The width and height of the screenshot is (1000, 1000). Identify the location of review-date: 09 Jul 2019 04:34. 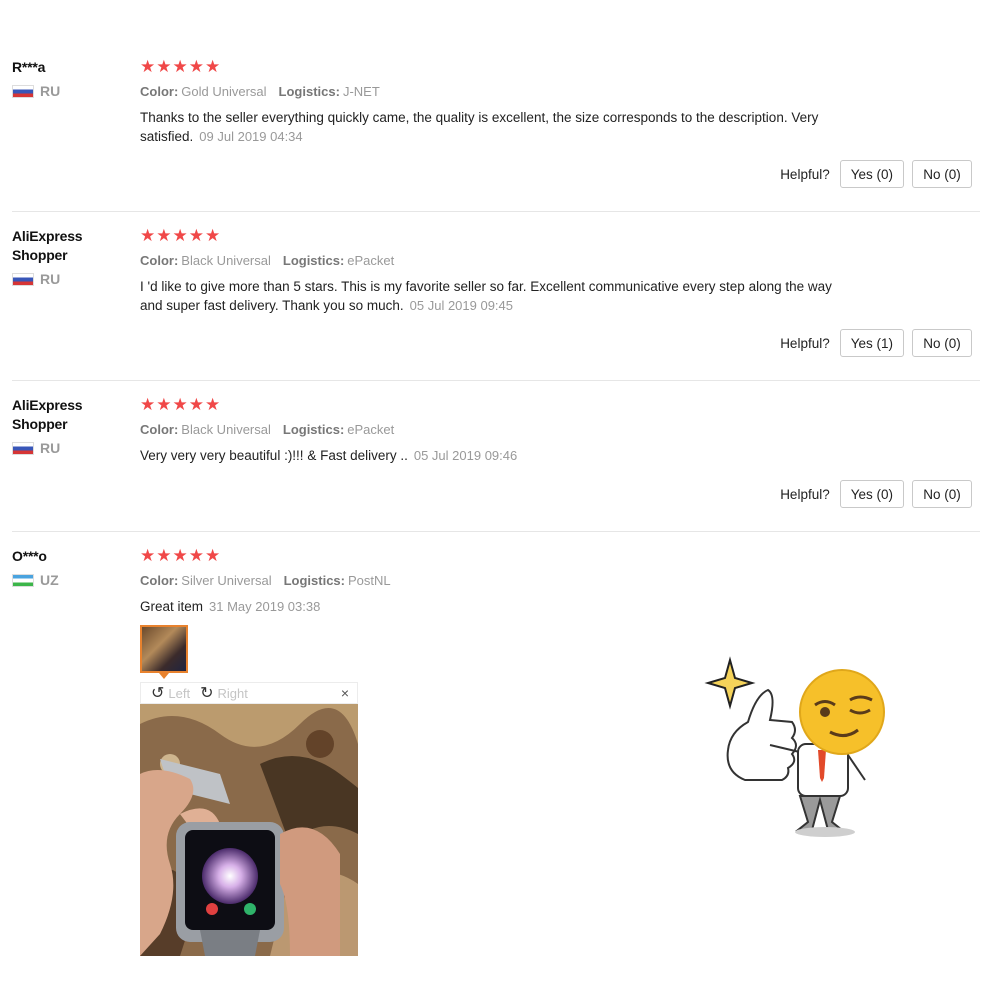
(251, 136).